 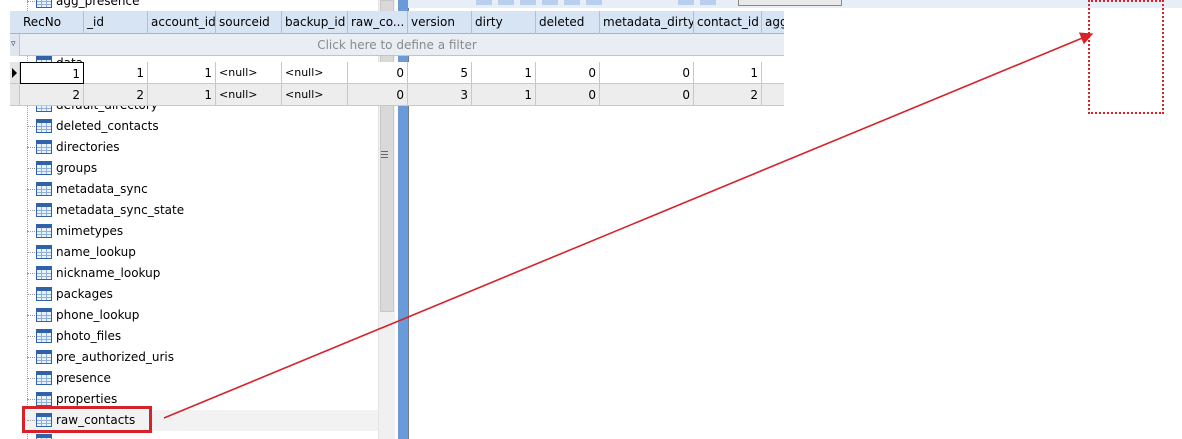 What do you see at coordinates (728, 95) in the screenshot?
I see `cell-contact-id: 2` at bounding box center [728, 95].